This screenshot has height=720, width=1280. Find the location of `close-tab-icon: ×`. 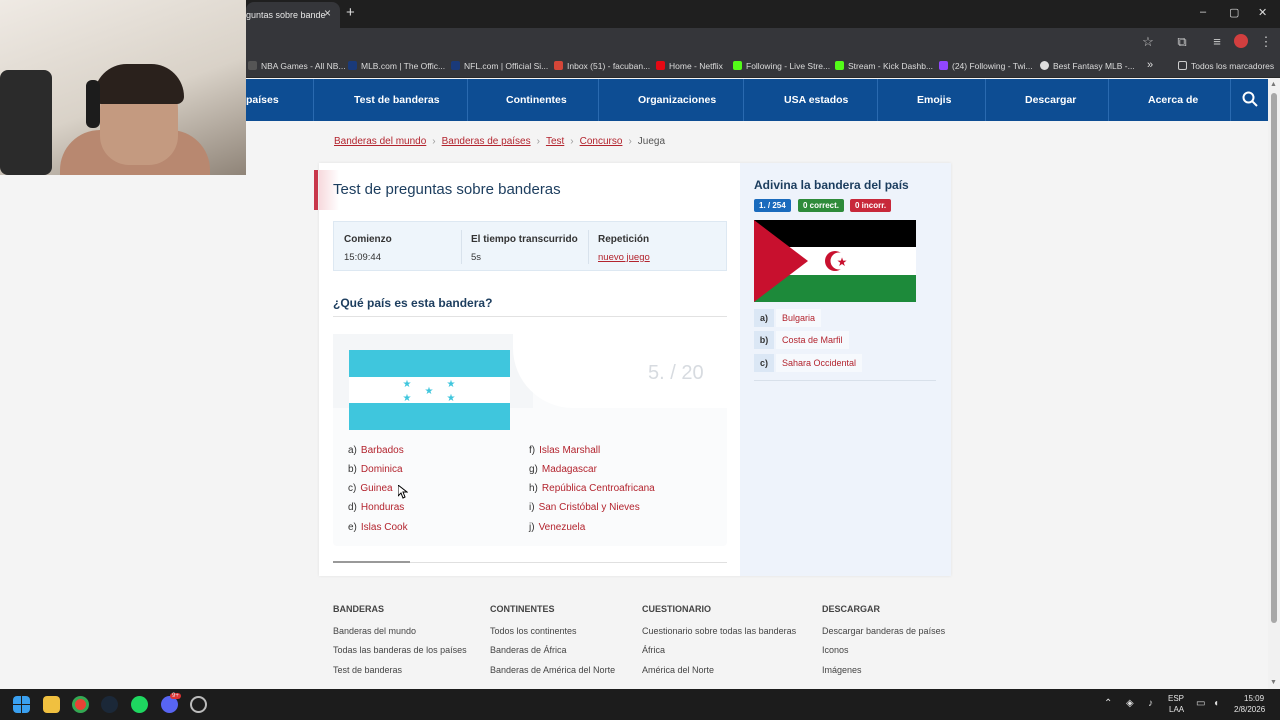

close-tab-icon: × is located at coordinates (327, 13).